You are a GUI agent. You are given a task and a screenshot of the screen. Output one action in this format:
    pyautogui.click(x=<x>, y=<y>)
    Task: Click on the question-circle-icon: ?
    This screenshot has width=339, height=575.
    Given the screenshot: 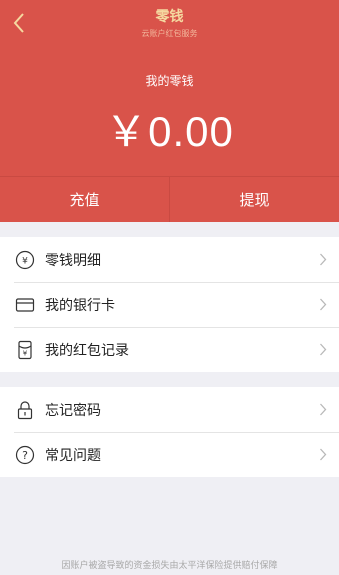 What is the action you would take?
    pyautogui.click(x=25, y=455)
    